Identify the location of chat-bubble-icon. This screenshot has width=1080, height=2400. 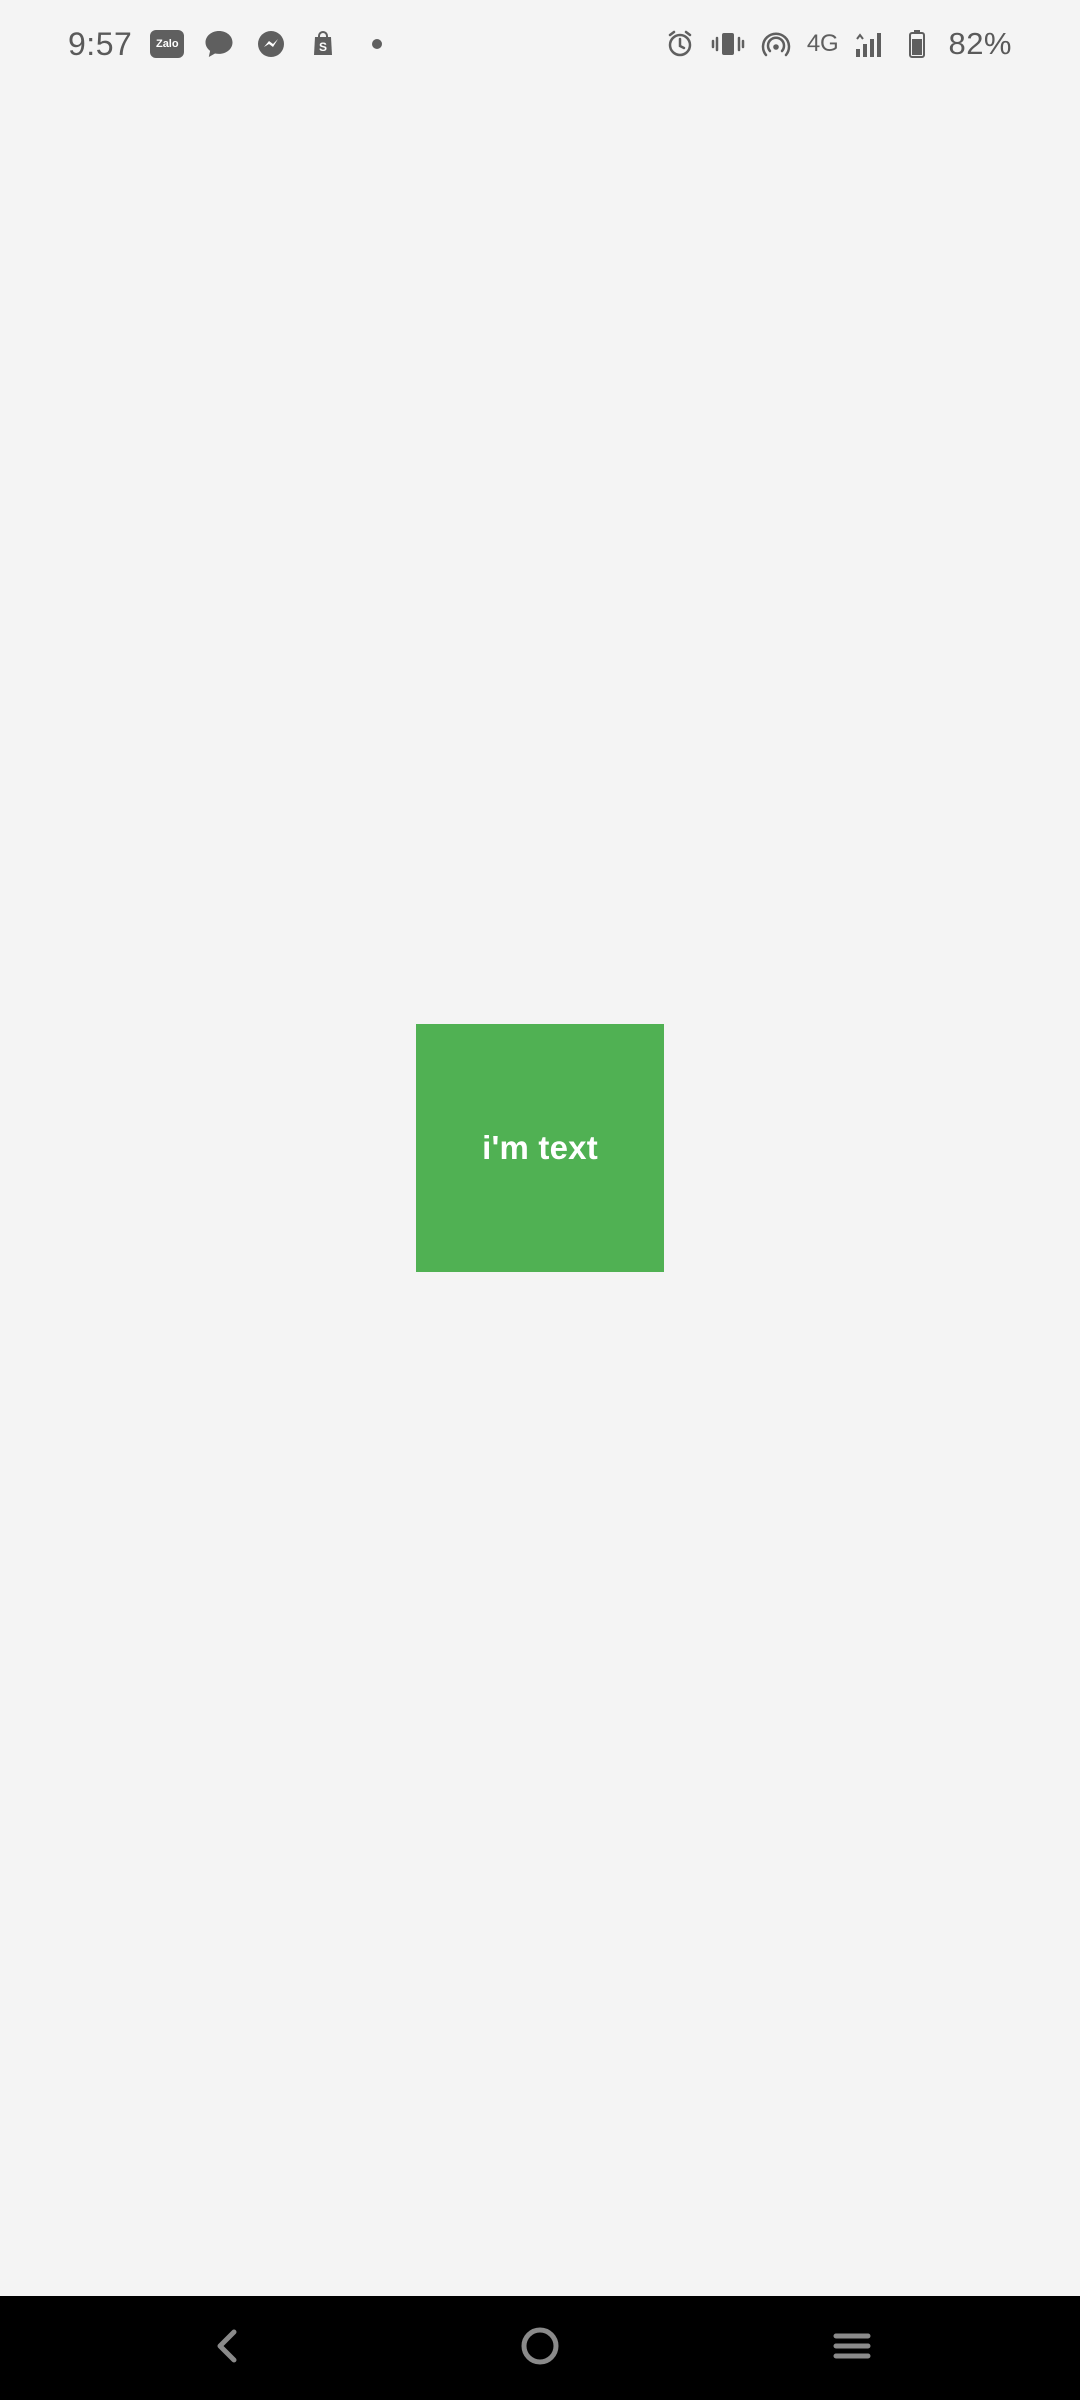
(219, 44).